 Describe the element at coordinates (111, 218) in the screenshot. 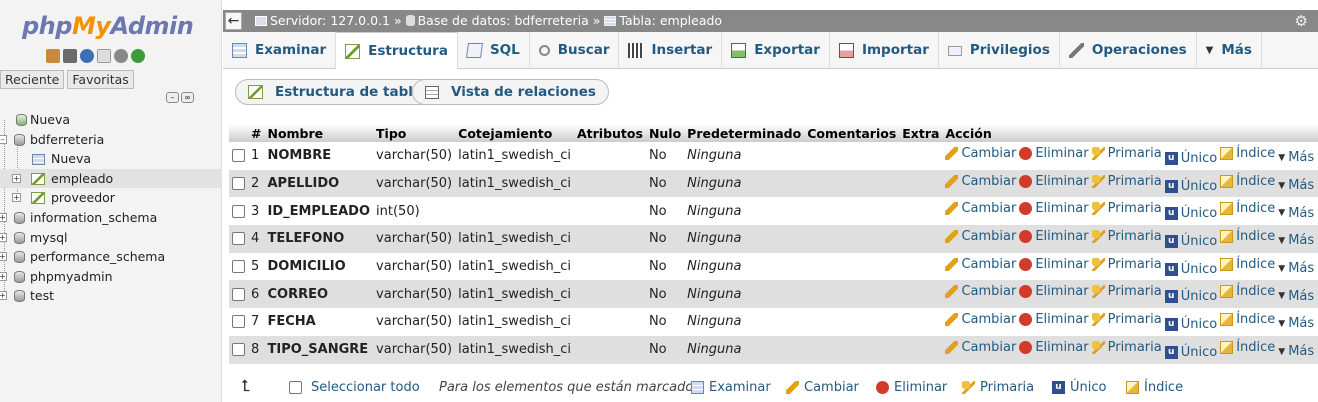

I see `tree-item-information-schema: + information_schema` at that location.